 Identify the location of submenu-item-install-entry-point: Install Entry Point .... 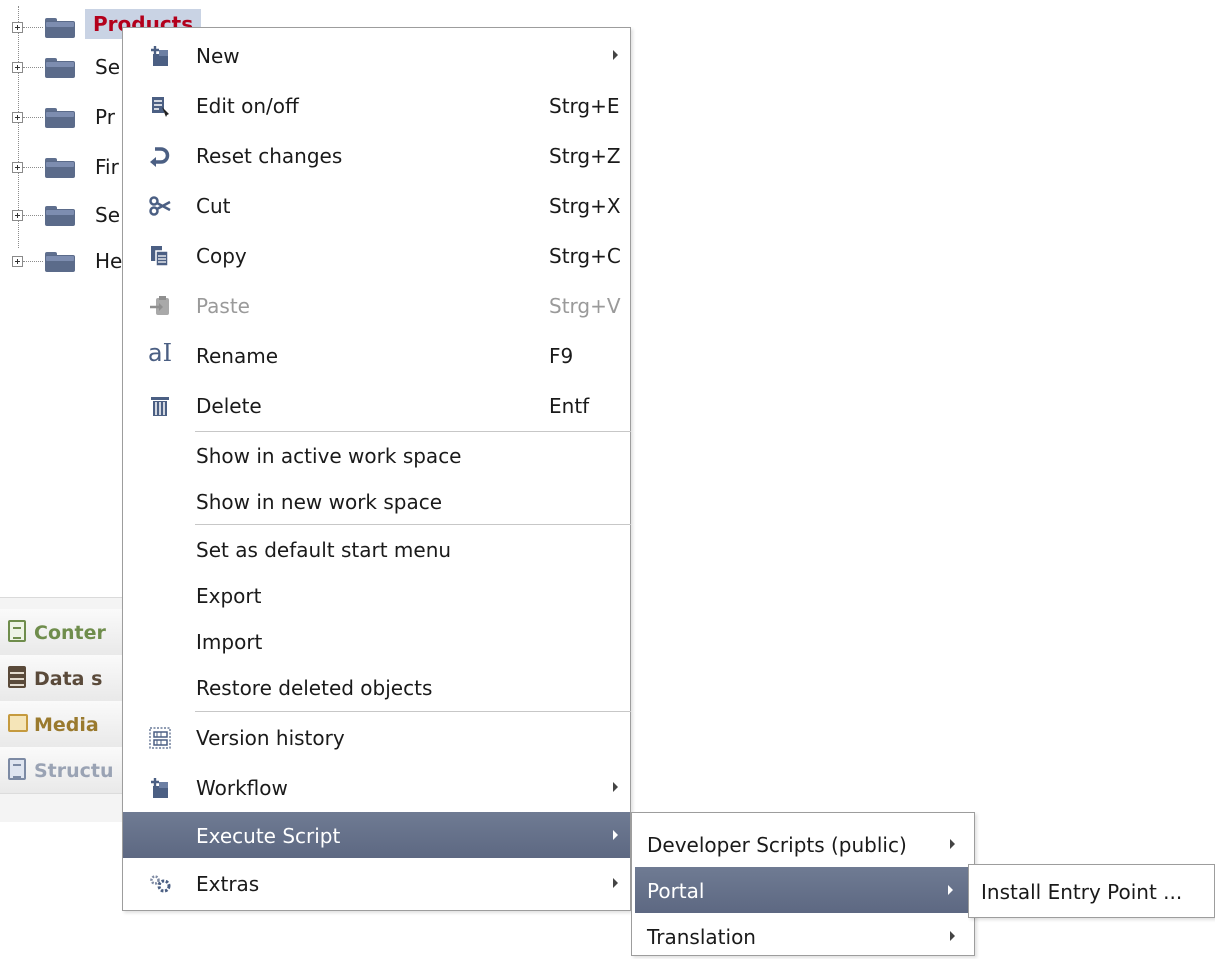
(1091, 891).